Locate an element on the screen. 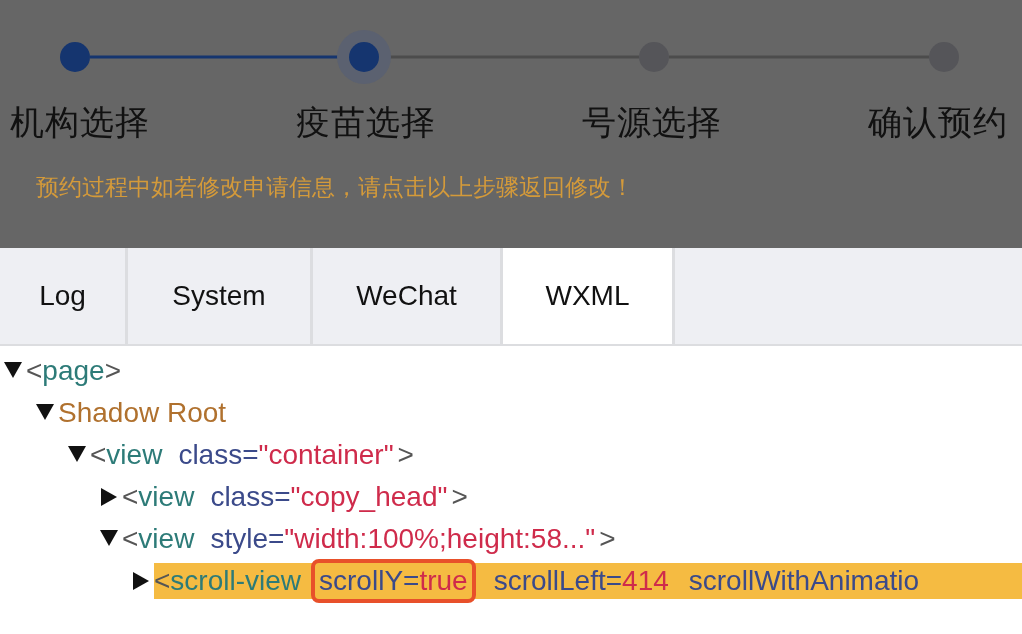 The image size is (1022, 634). tab: WXML is located at coordinates (589, 296).